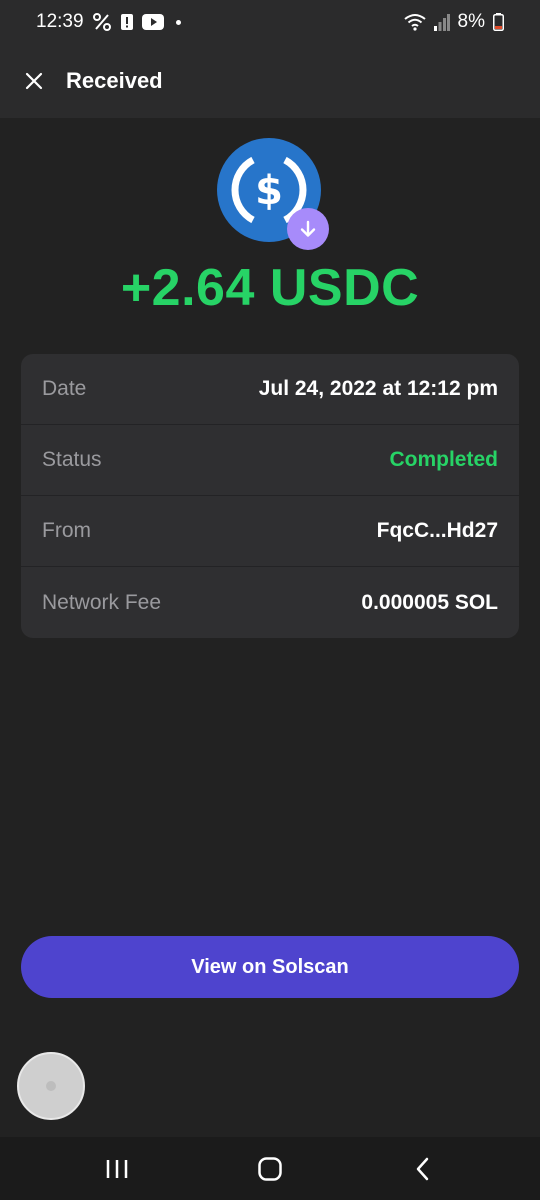 The height and width of the screenshot is (1200, 540). I want to click on received-badge, so click(308, 229).